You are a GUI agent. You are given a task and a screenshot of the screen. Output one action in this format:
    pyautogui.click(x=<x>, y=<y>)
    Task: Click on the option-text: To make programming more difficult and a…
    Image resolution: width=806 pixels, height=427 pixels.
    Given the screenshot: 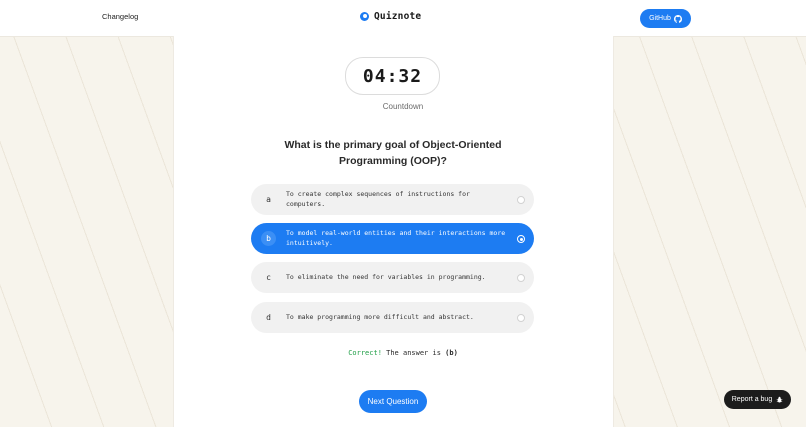 What is the action you would take?
    pyautogui.click(x=380, y=316)
    